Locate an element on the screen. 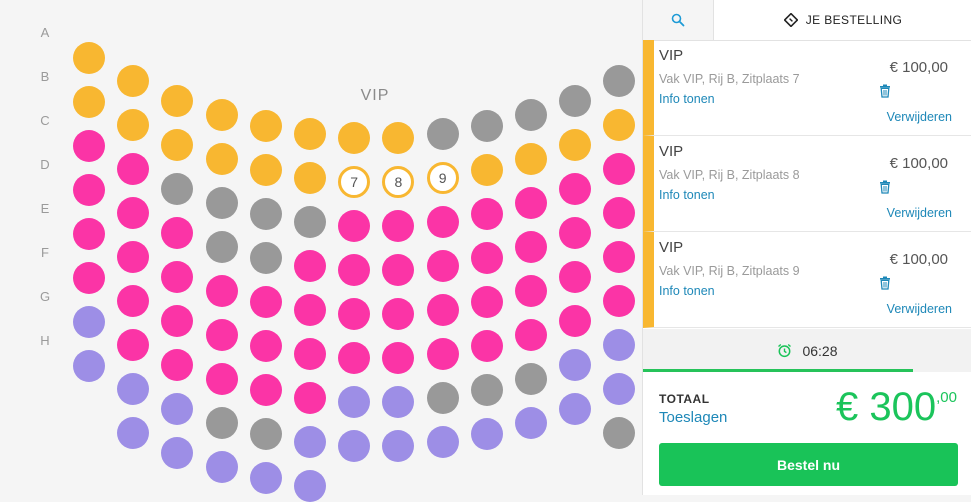 Image resolution: width=971 pixels, height=502 pixels. selected-seat: 7 is located at coordinates (354, 182).